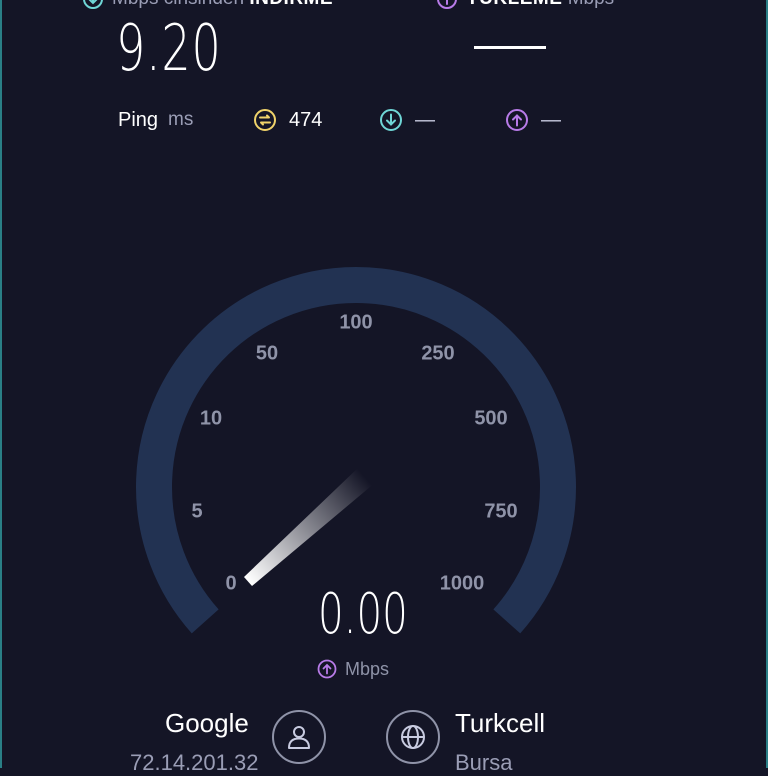 The height and width of the screenshot is (776, 768). What do you see at coordinates (194, 762) in the screenshot?
I see `server-ip: 72.14.201.32` at bounding box center [194, 762].